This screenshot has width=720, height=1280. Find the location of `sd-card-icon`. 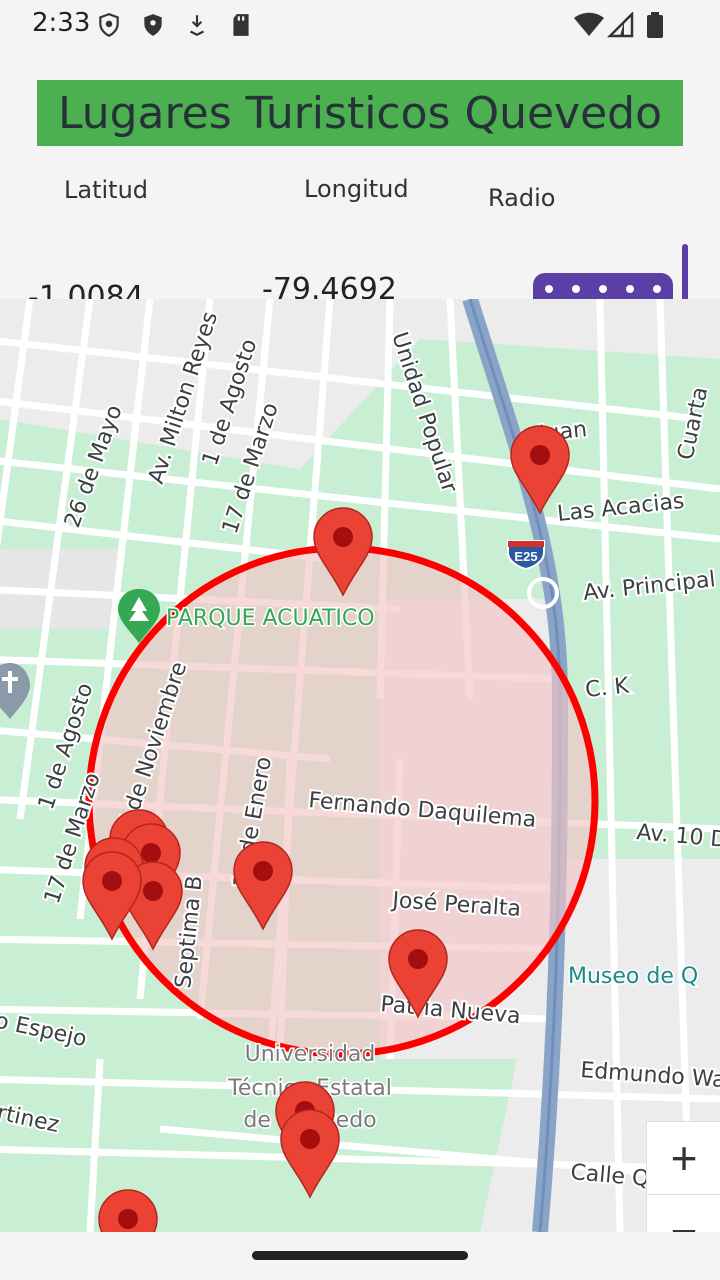

sd-card-icon is located at coordinates (241, 25).